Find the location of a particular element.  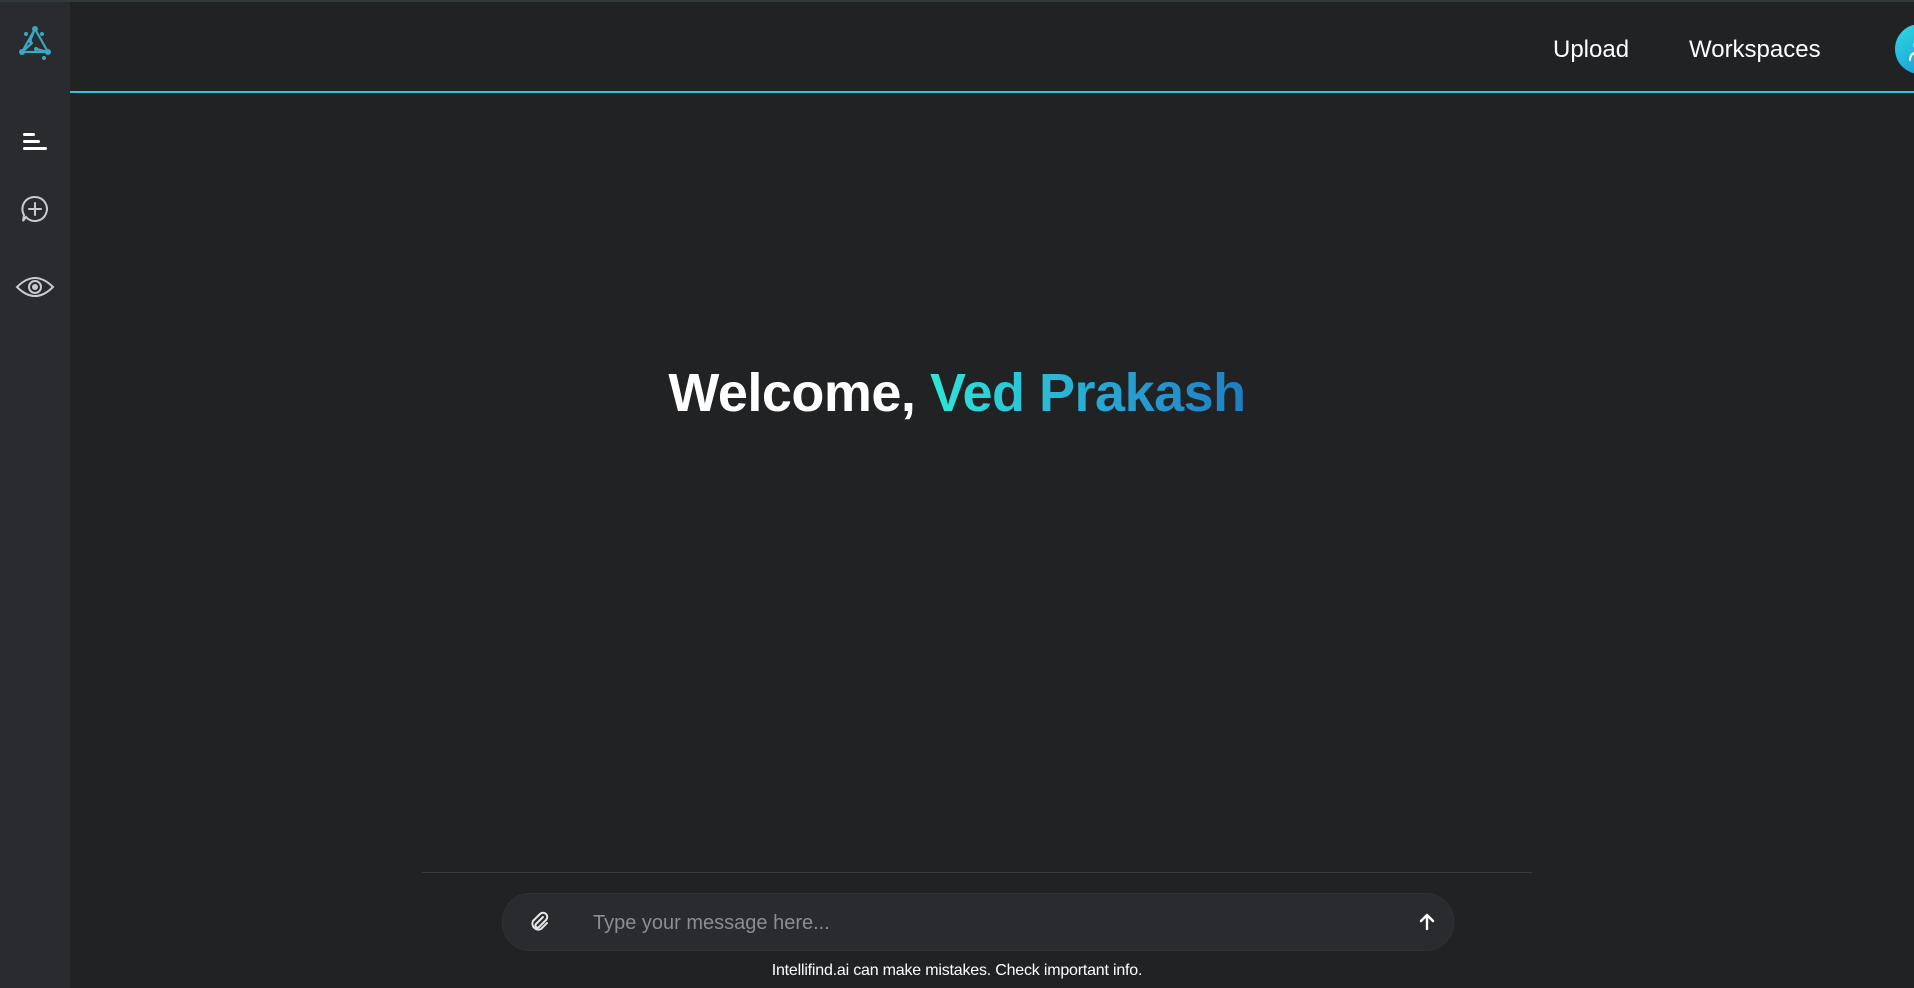

message-composer is located at coordinates (978, 922).